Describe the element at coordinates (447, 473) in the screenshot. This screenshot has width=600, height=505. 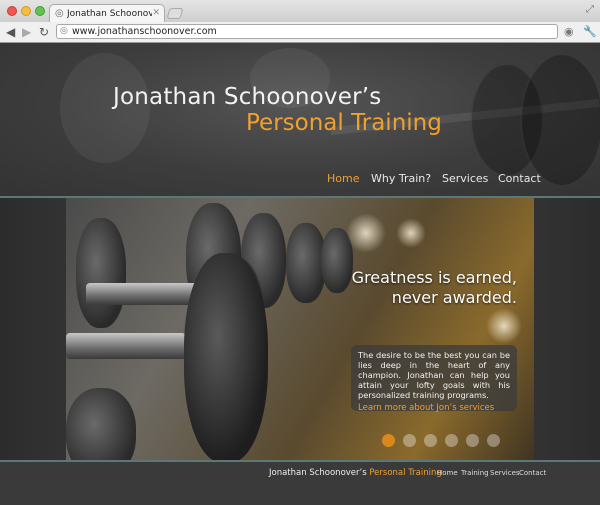
I see `footer-link-home: Home` at that location.